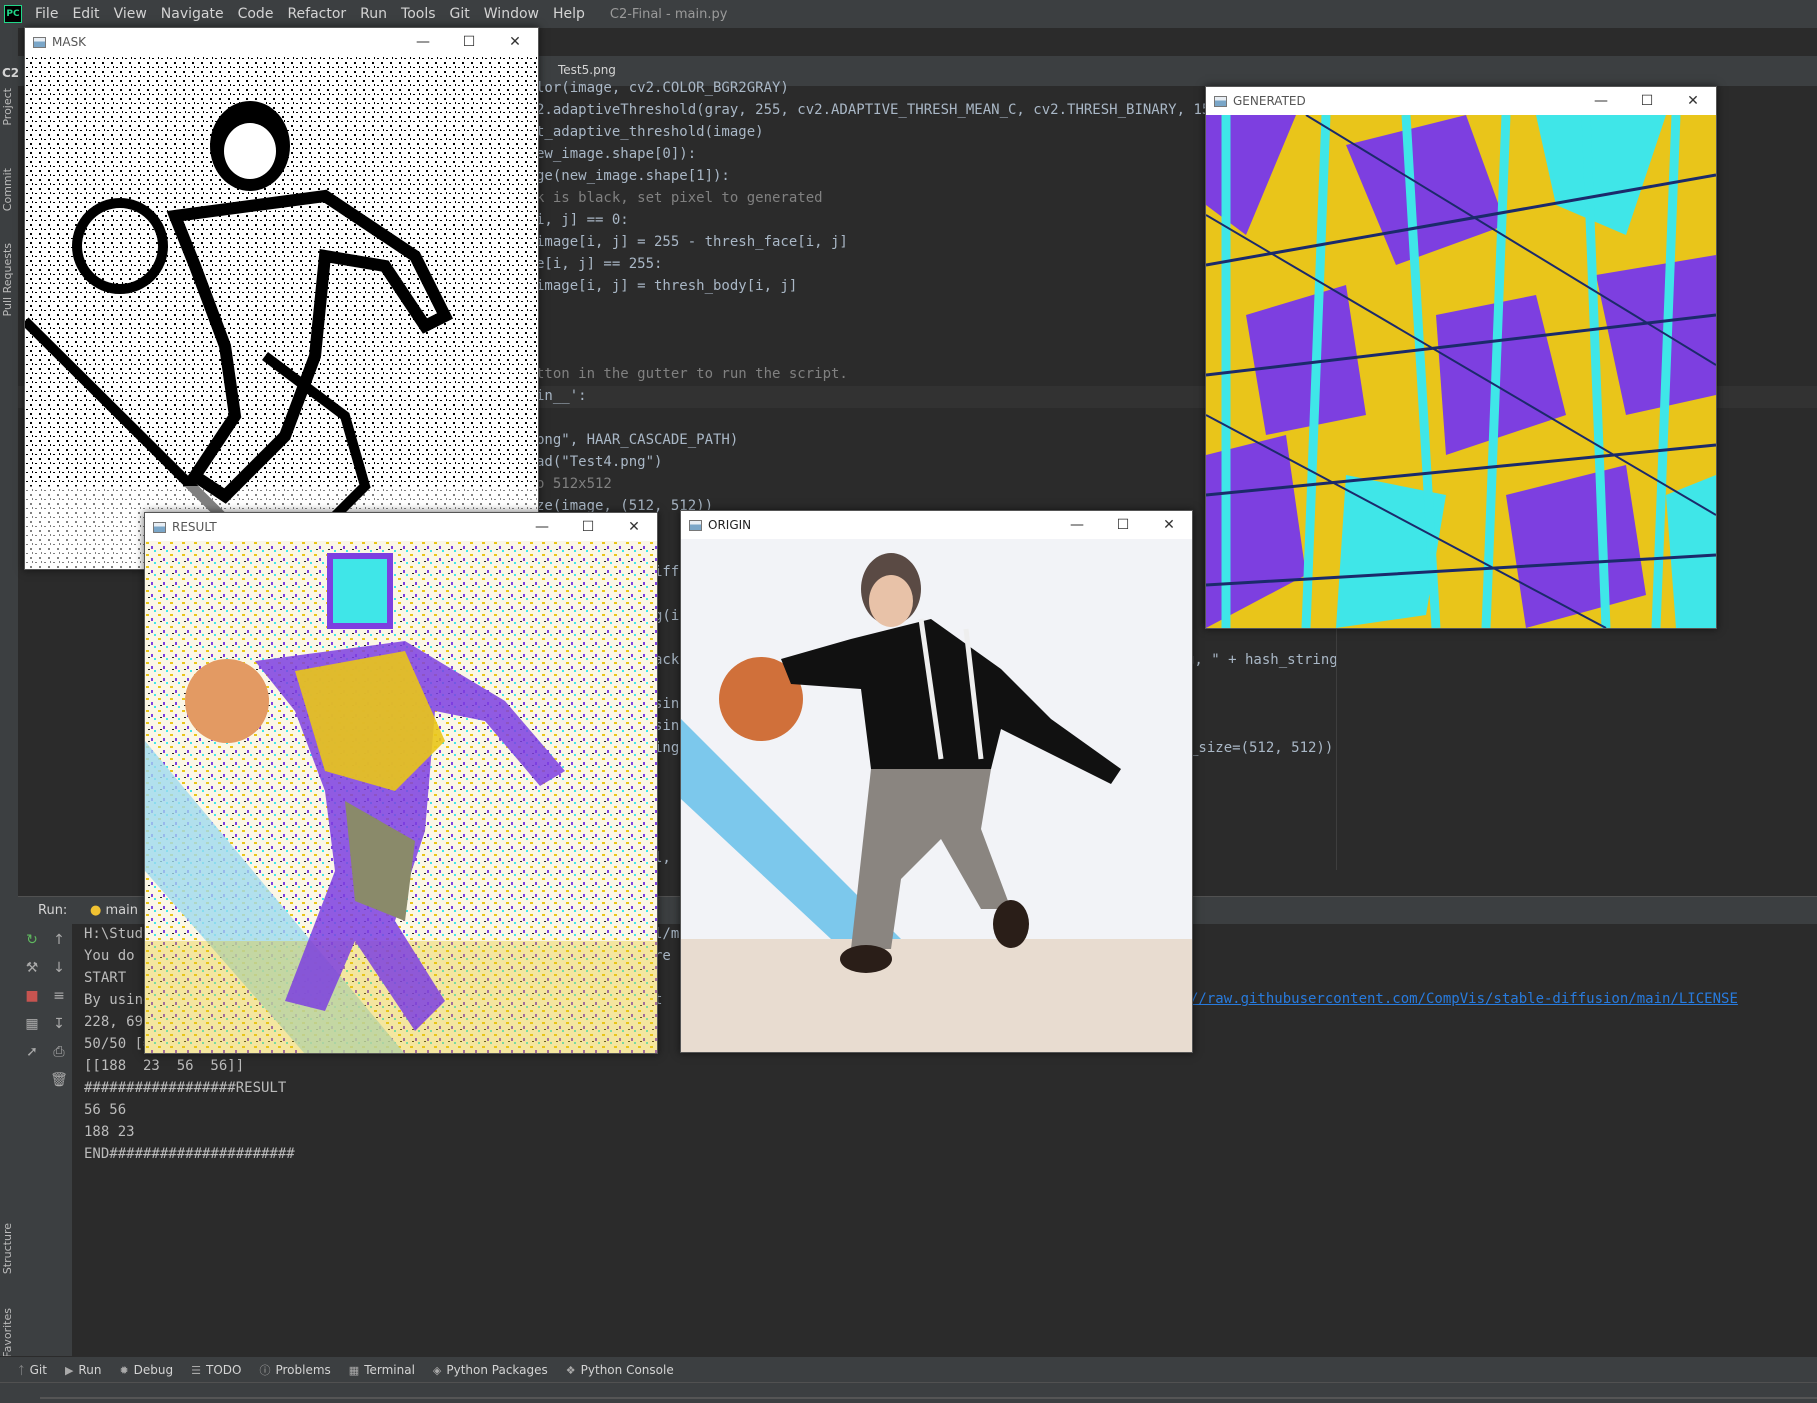  Describe the element at coordinates (587, 70) in the screenshot. I see `editor-tab-test5: Test5.png` at that location.